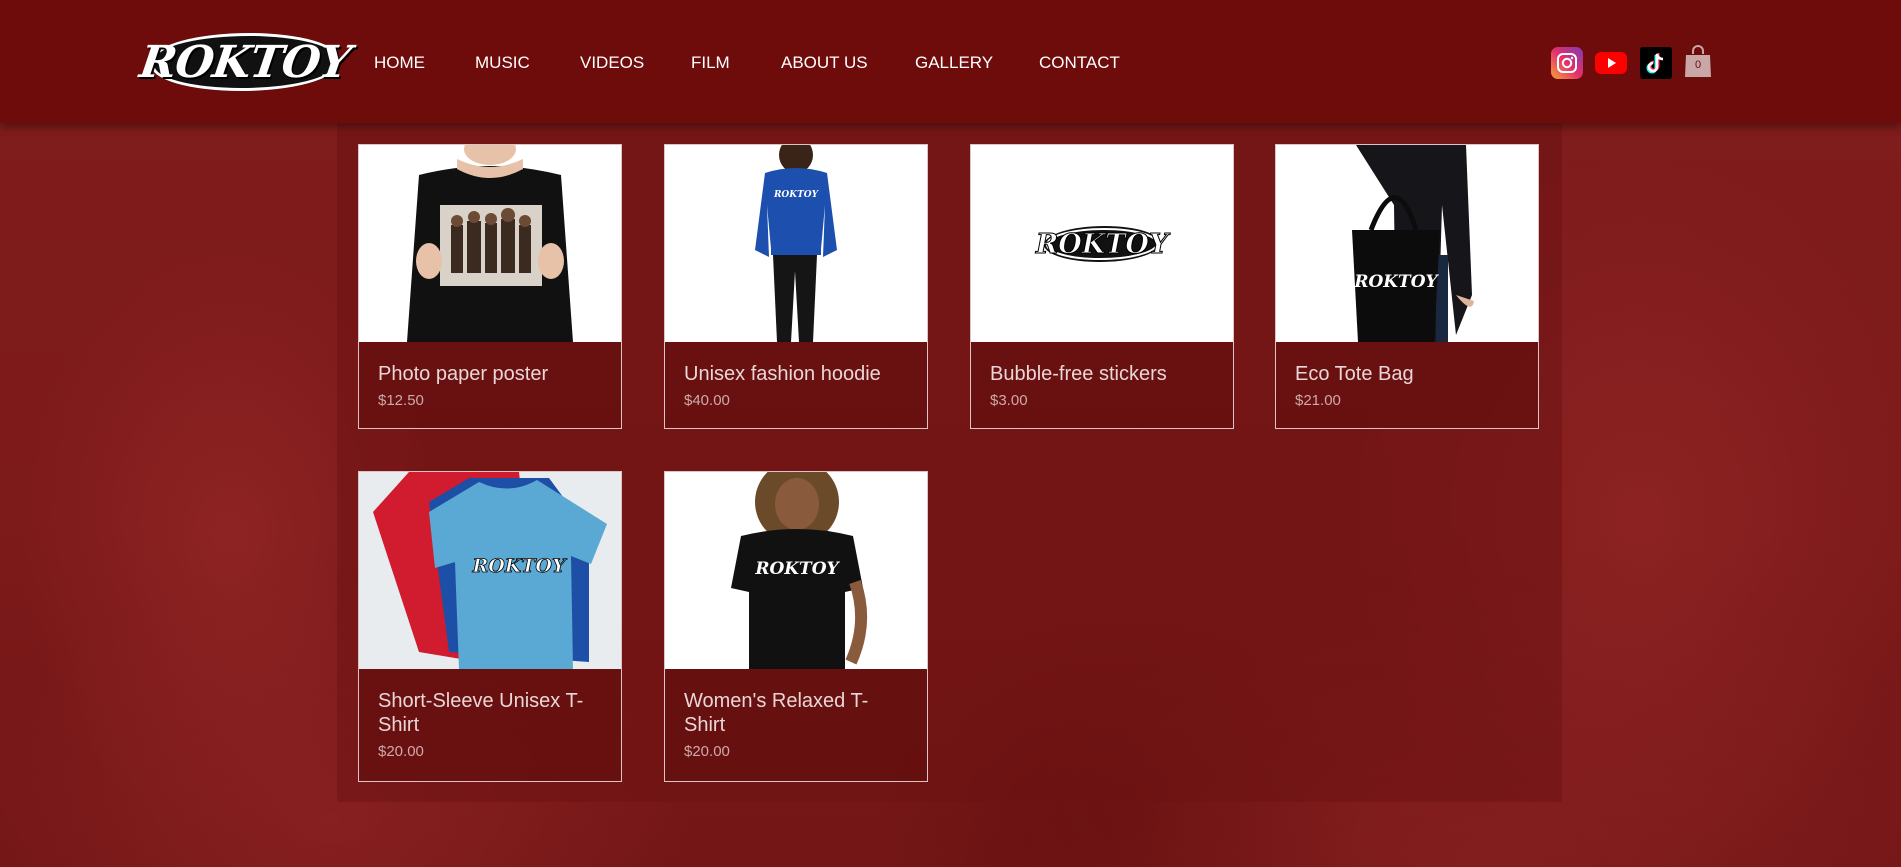  I want to click on product-price: $40.00, so click(707, 400).